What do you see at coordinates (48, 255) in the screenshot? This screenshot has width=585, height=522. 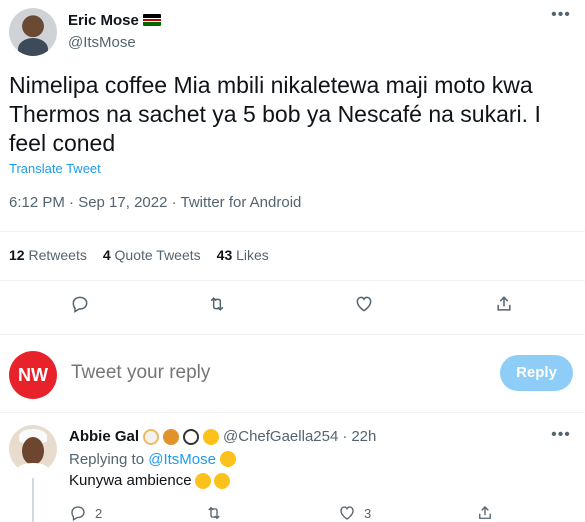 I see `retweets-stat: 12 Retweets` at bounding box center [48, 255].